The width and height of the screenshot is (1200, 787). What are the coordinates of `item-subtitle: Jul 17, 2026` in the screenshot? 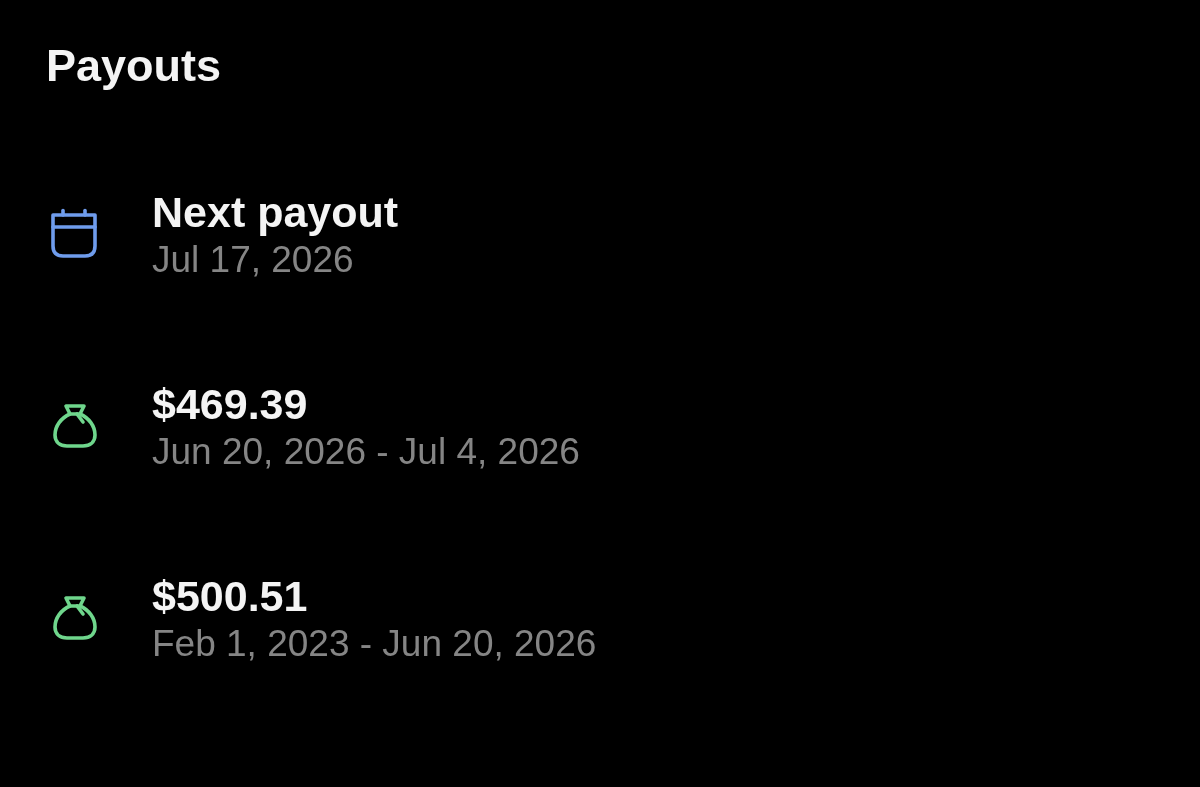 It's located at (253, 260).